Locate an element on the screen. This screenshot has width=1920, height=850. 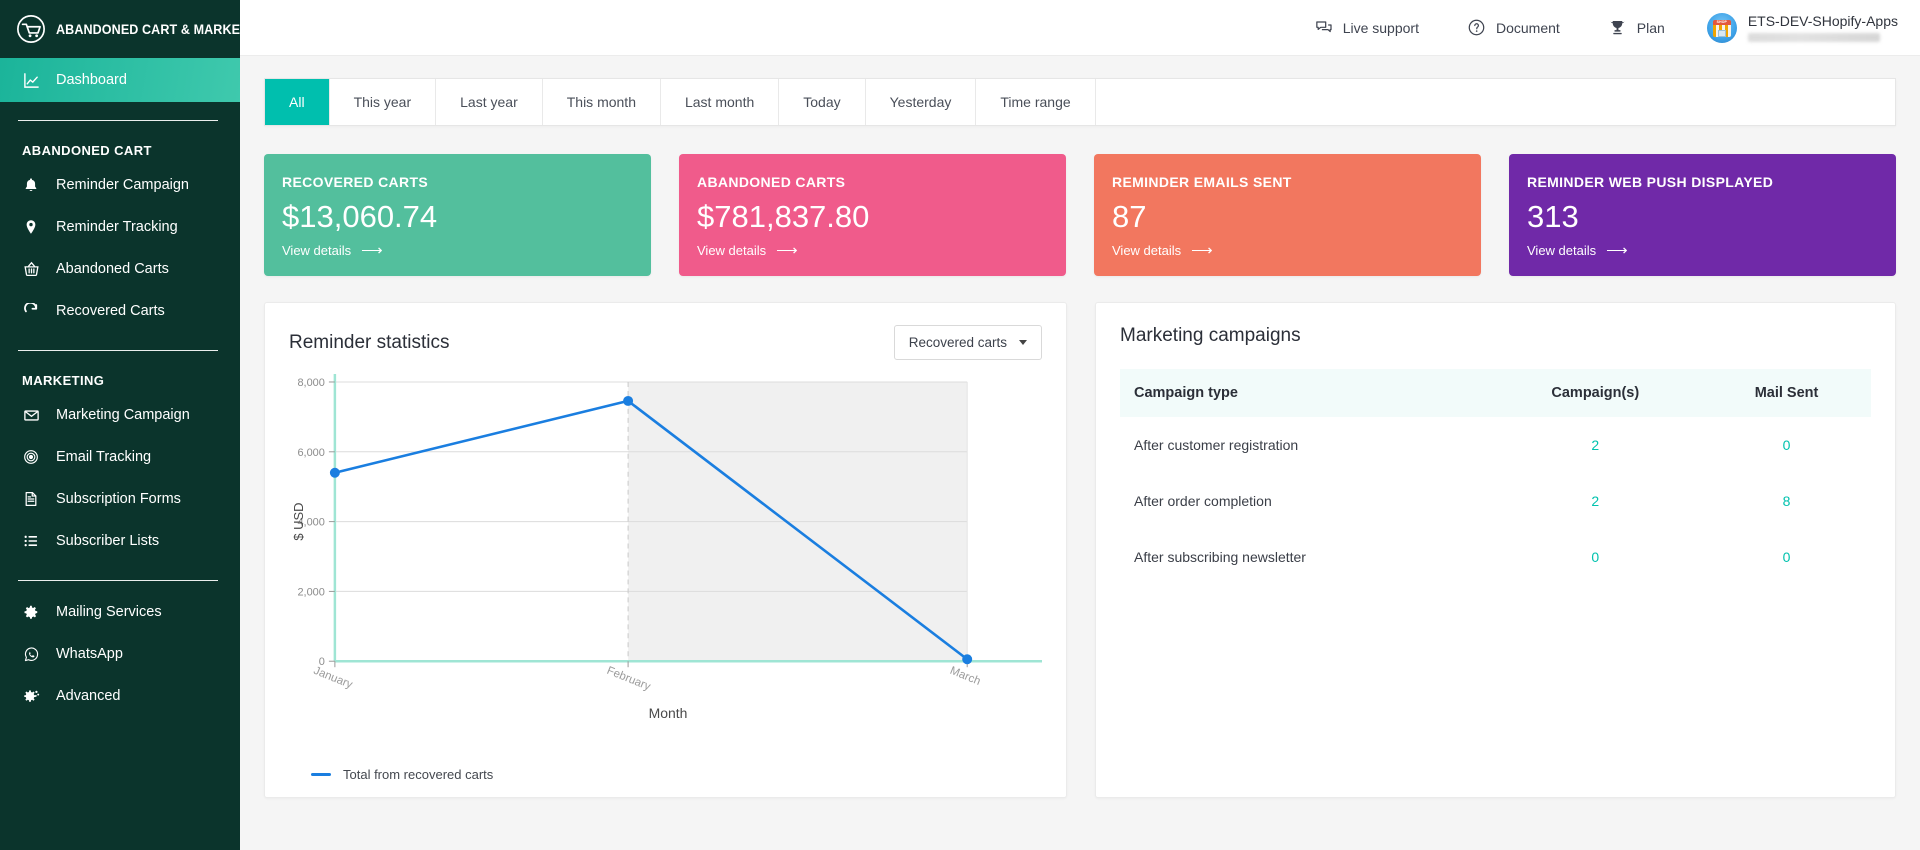
sidebar-item-recovered-carts: Recovered Carts is located at coordinates (120, 311).